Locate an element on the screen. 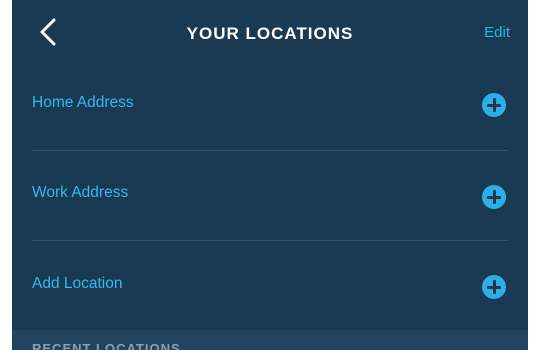  page-title: YOUR LOCATIONS is located at coordinates (270, 33).